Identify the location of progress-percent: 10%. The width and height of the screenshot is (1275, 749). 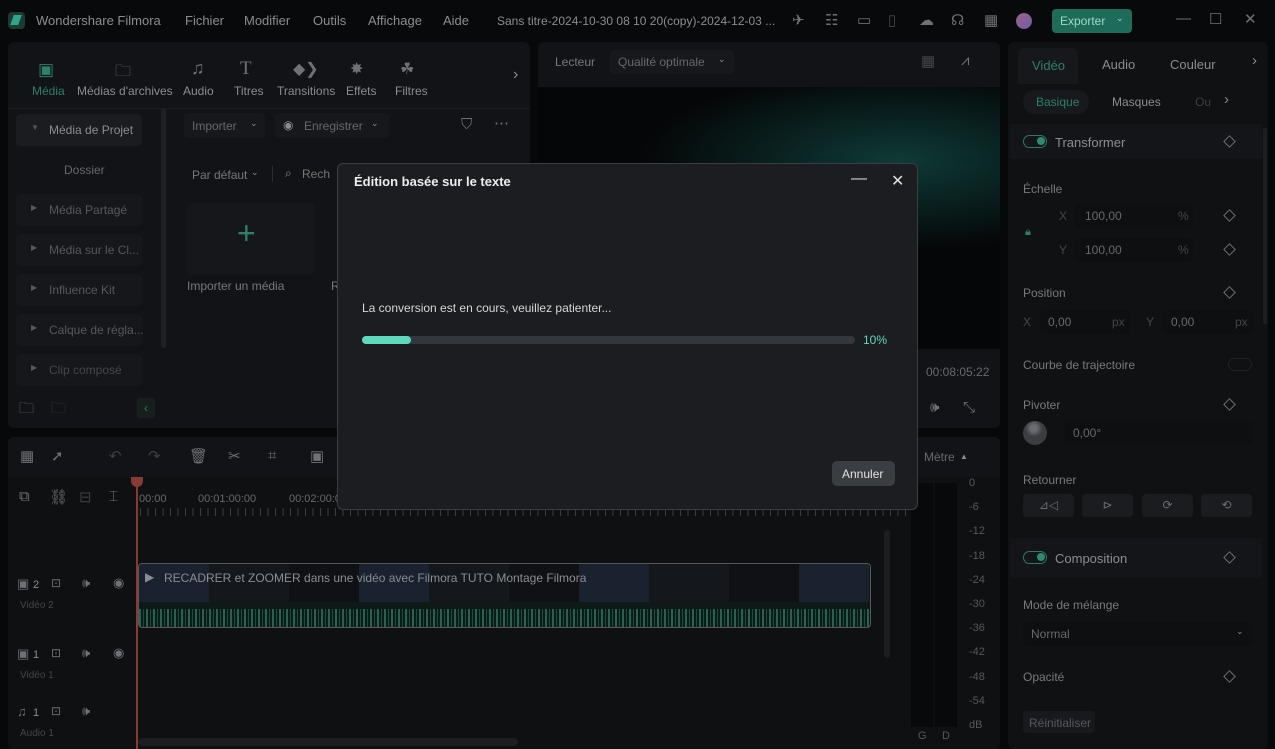
(875, 340).